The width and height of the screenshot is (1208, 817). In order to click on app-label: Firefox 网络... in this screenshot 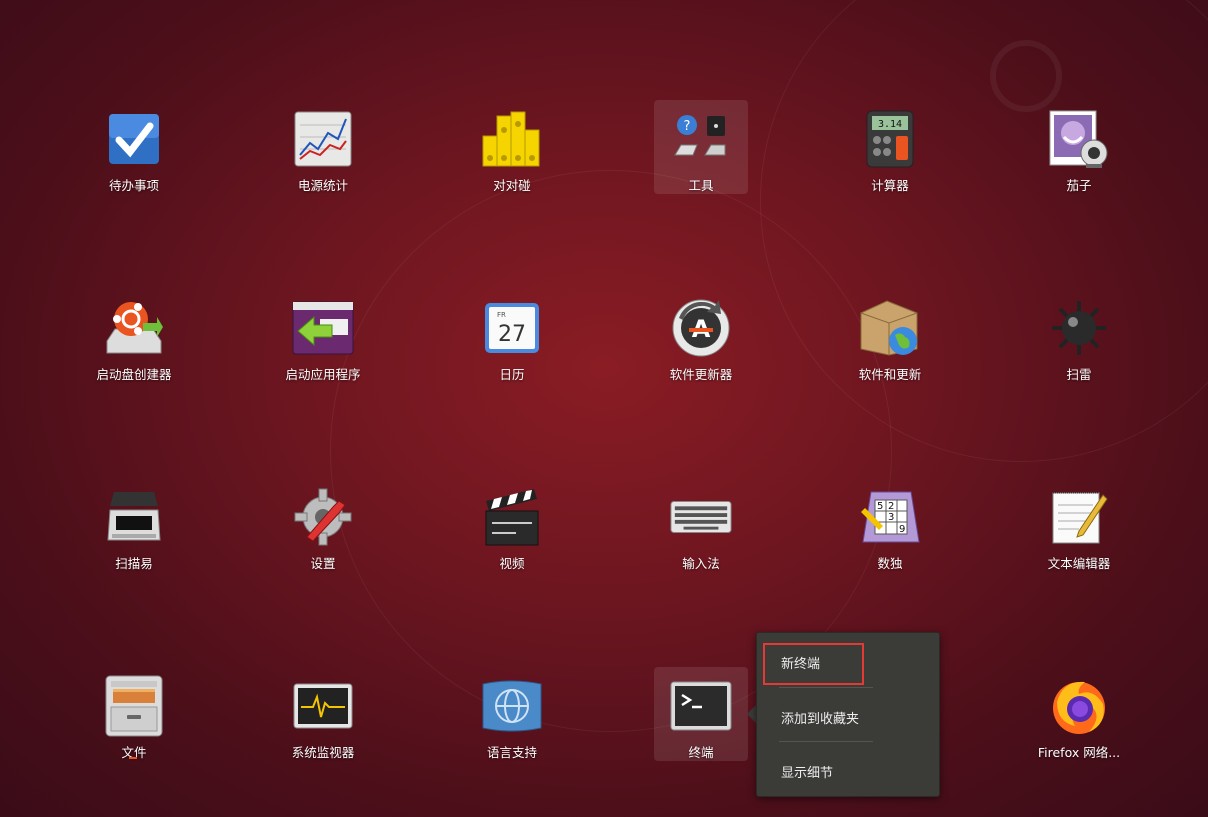, I will do `click(1079, 752)`.